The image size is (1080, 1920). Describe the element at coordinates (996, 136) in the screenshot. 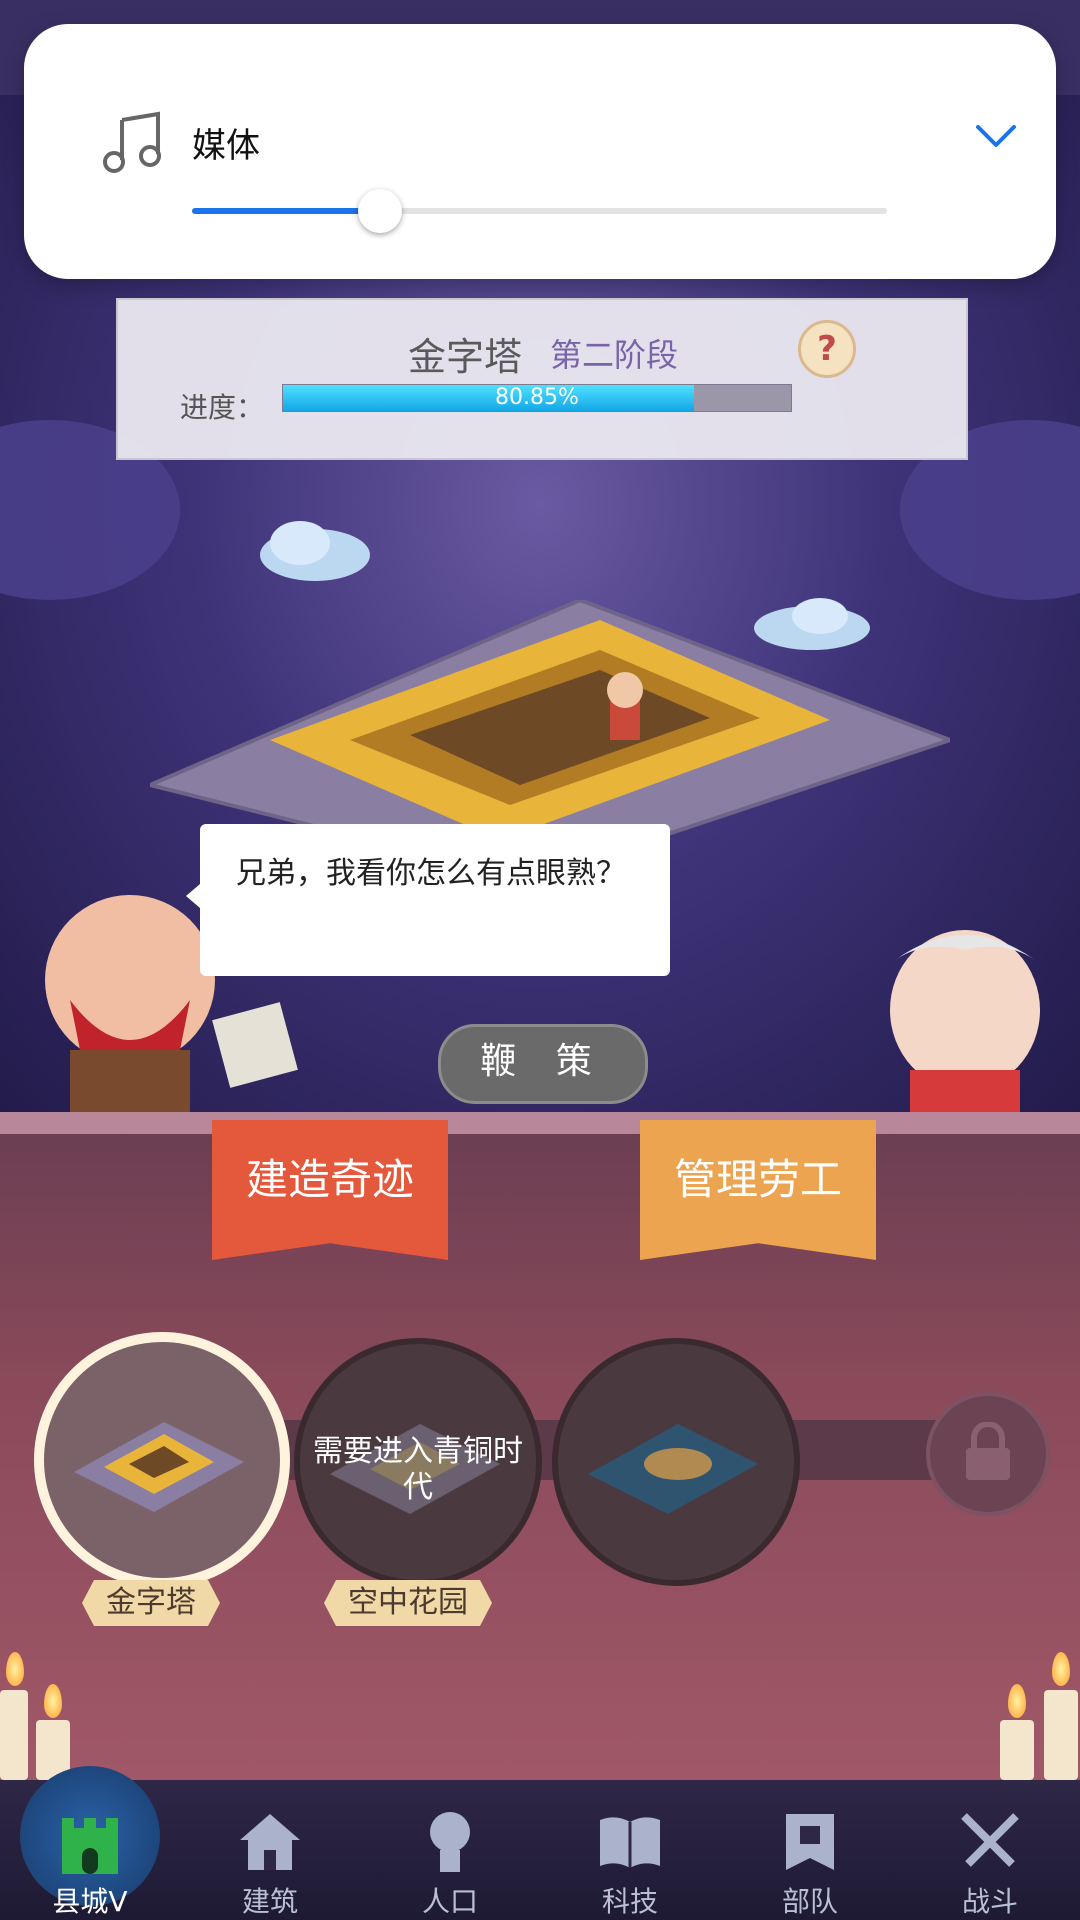

I see `chevron-down-icon` at that location.